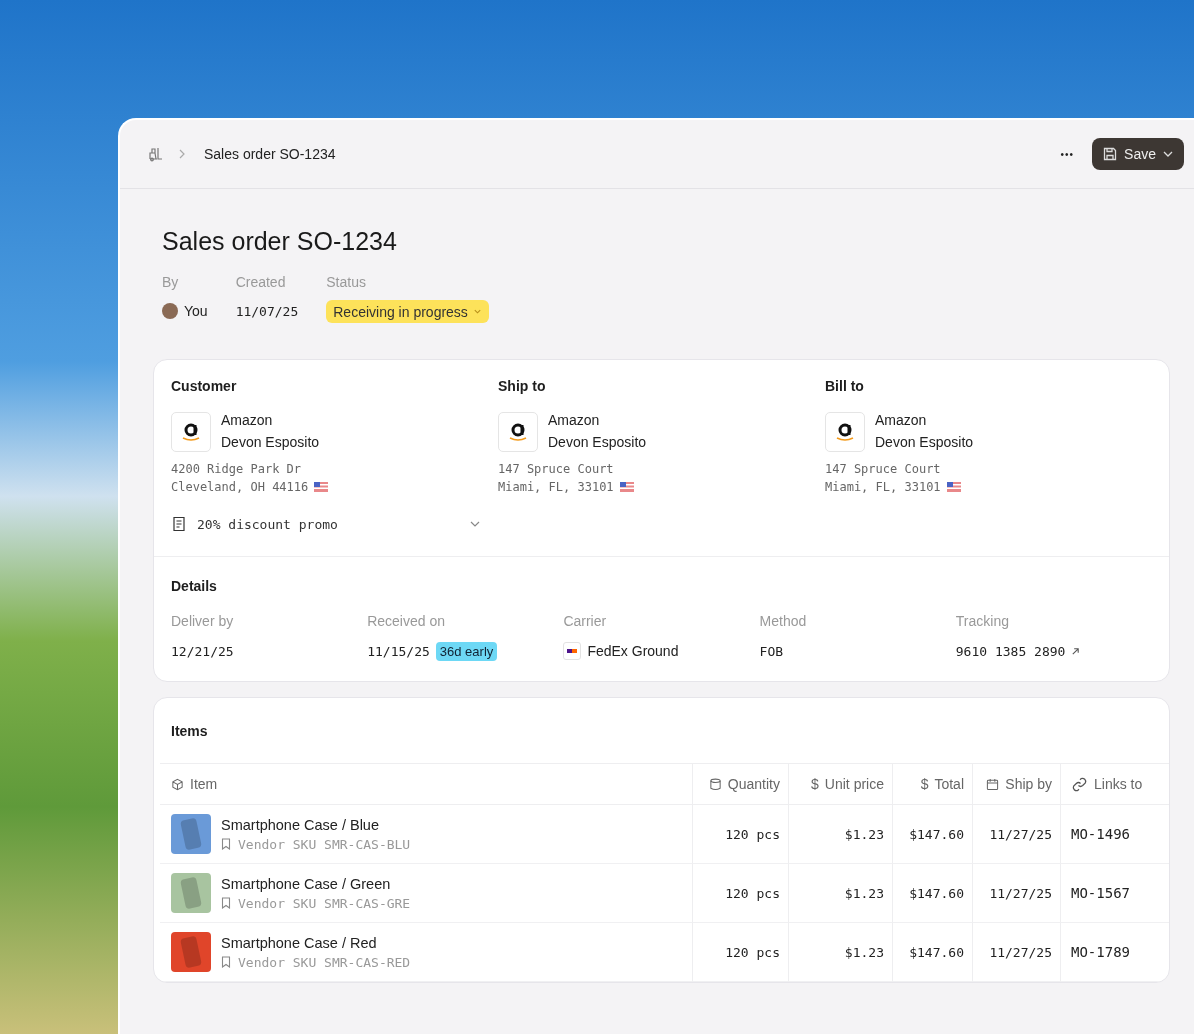  What do you see at coordinates (1079, 784) in the screenshot?
I see `link-icon` at bounding box center [1079, 784].